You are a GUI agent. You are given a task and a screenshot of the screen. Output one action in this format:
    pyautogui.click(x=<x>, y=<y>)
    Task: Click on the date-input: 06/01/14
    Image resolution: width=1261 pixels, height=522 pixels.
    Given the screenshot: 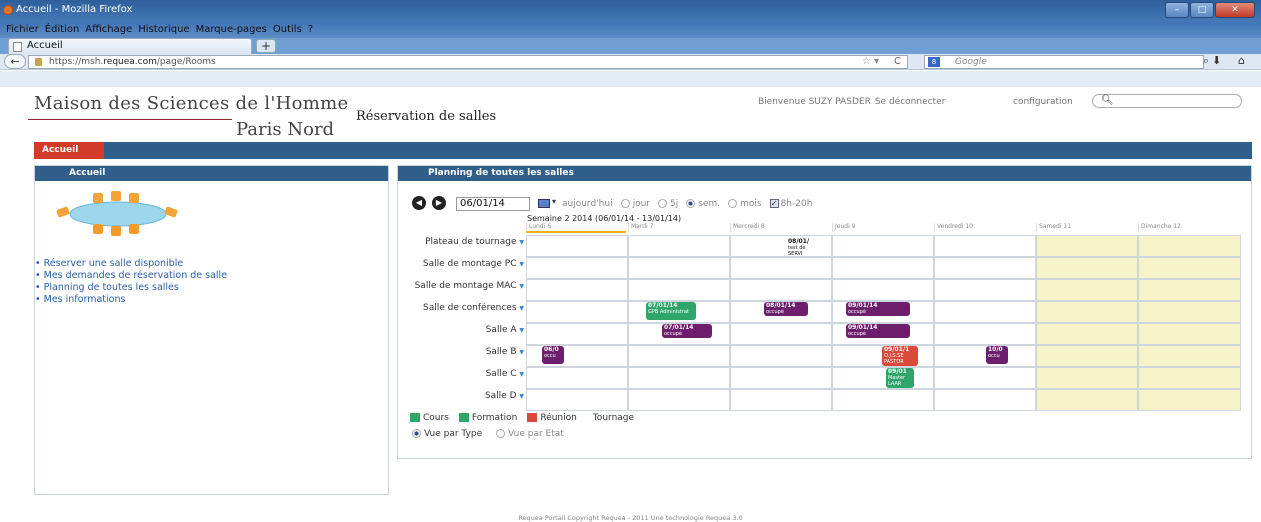 What is the action you would take?
    pyautogui.click(x=493, y=204)
    